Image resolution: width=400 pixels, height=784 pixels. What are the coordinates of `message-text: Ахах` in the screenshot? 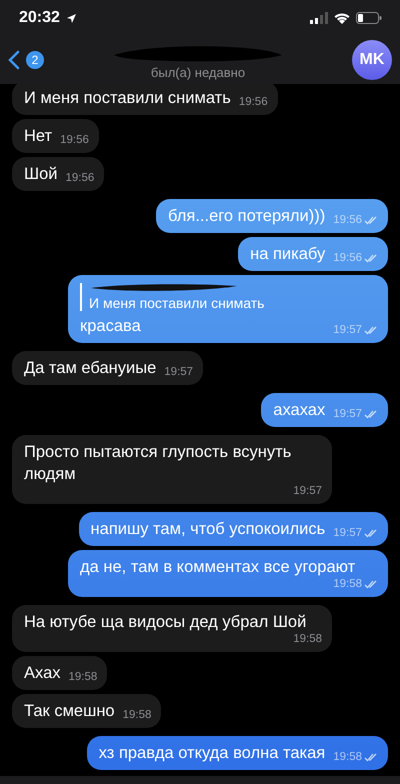 It's located at (42, 673).